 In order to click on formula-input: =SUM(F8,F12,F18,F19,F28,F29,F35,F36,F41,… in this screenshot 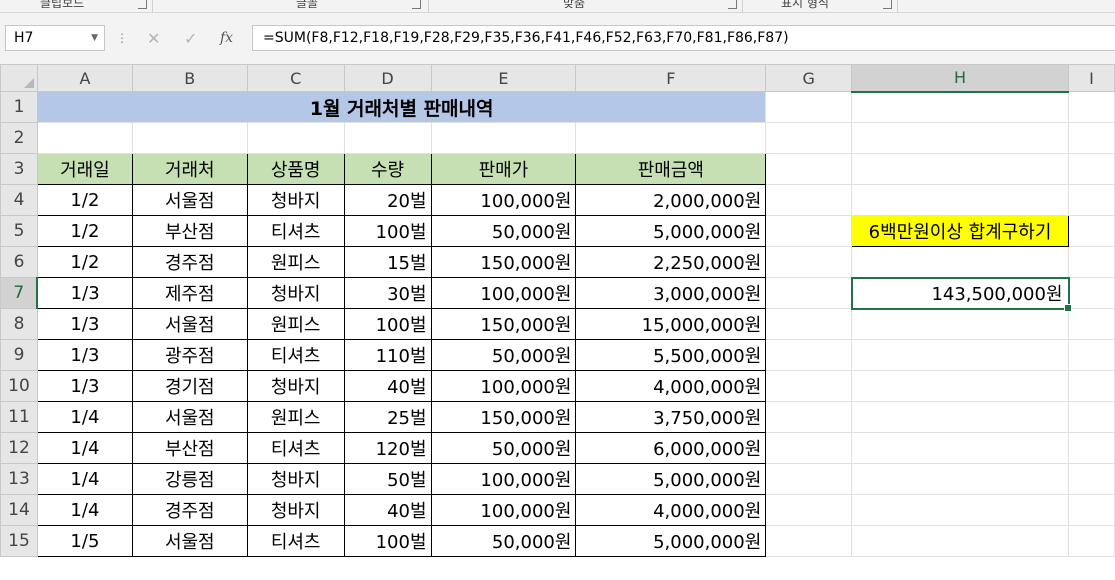, I will do `click(683, 38)`.